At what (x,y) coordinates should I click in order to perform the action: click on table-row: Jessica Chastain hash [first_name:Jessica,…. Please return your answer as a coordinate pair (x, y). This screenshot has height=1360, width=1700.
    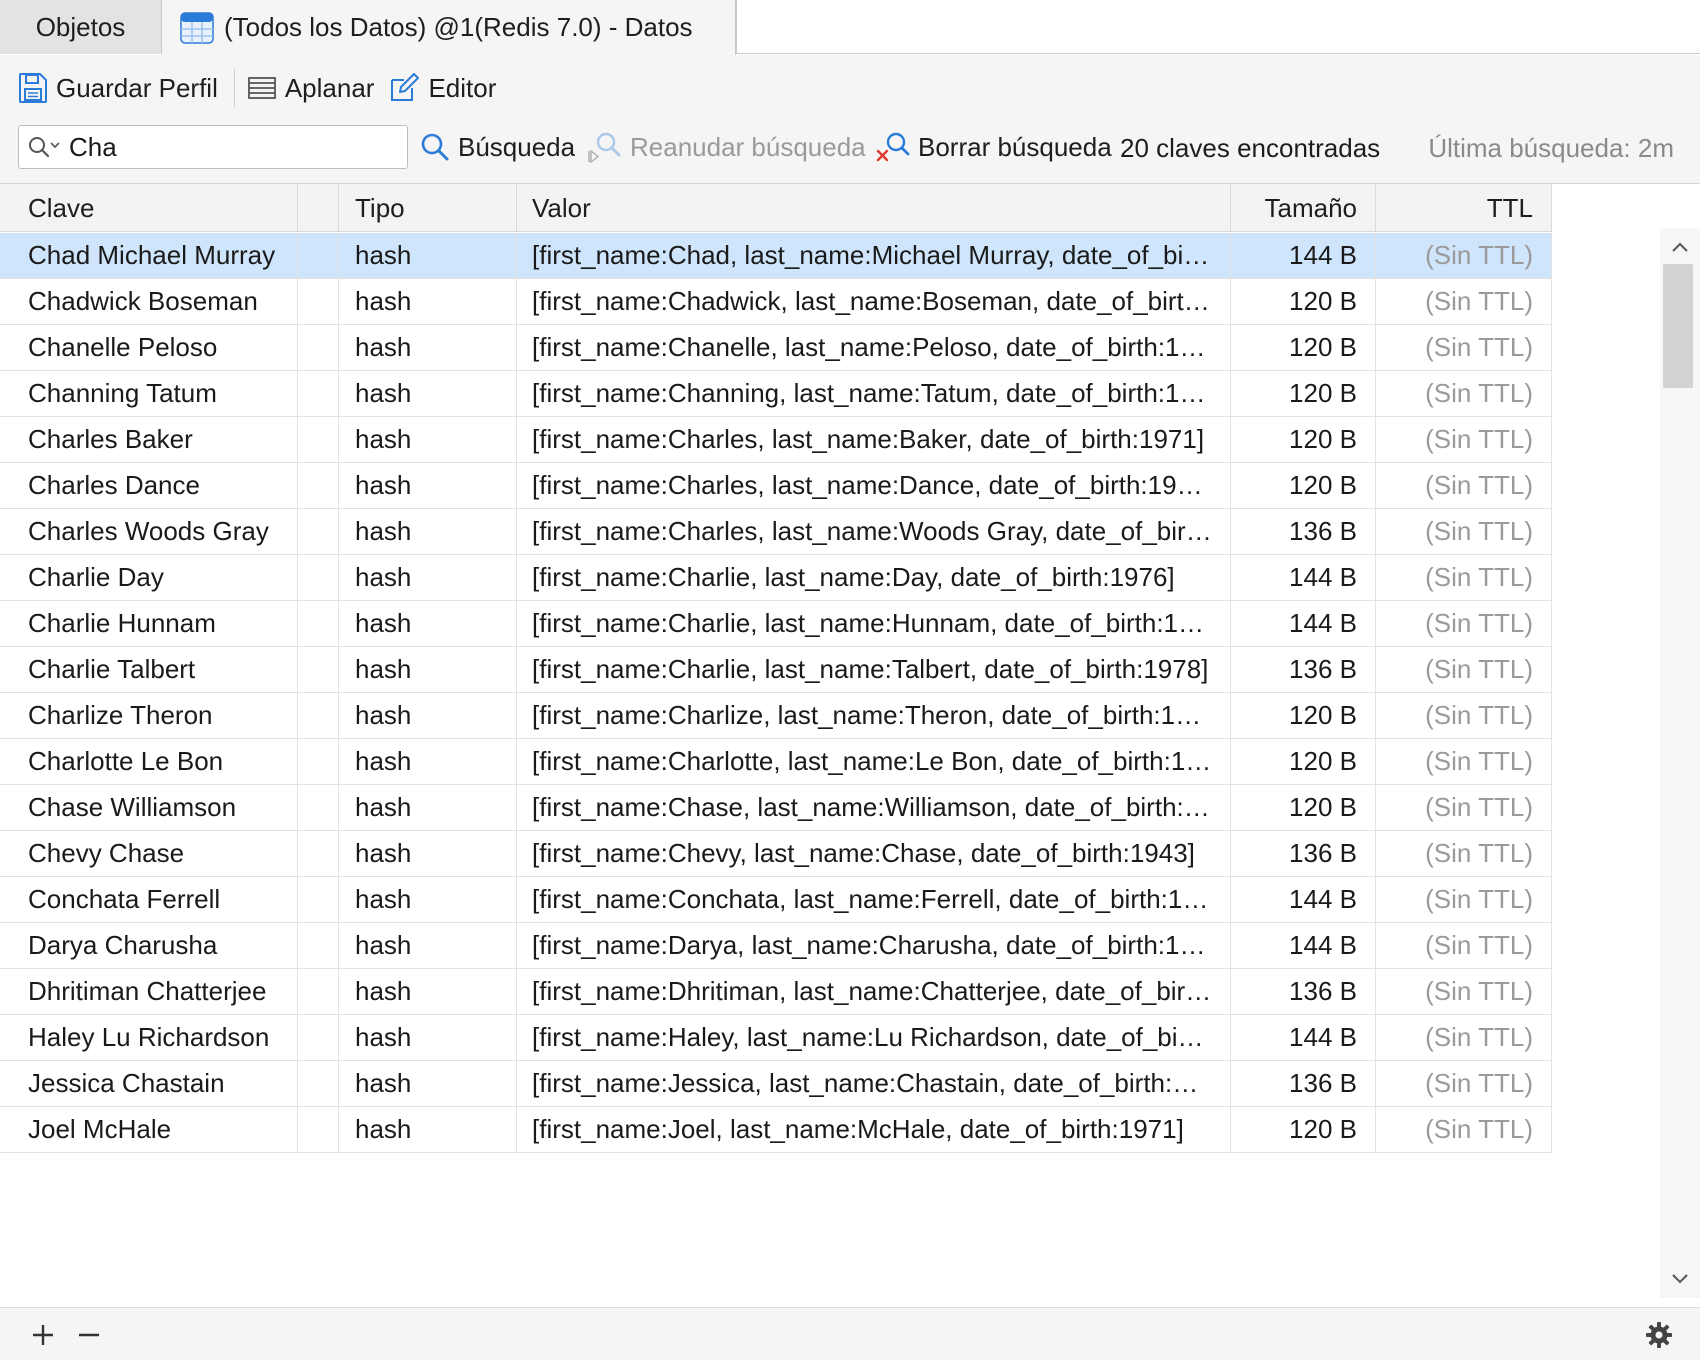
    Looking at the image, I should click on (776, 1084).